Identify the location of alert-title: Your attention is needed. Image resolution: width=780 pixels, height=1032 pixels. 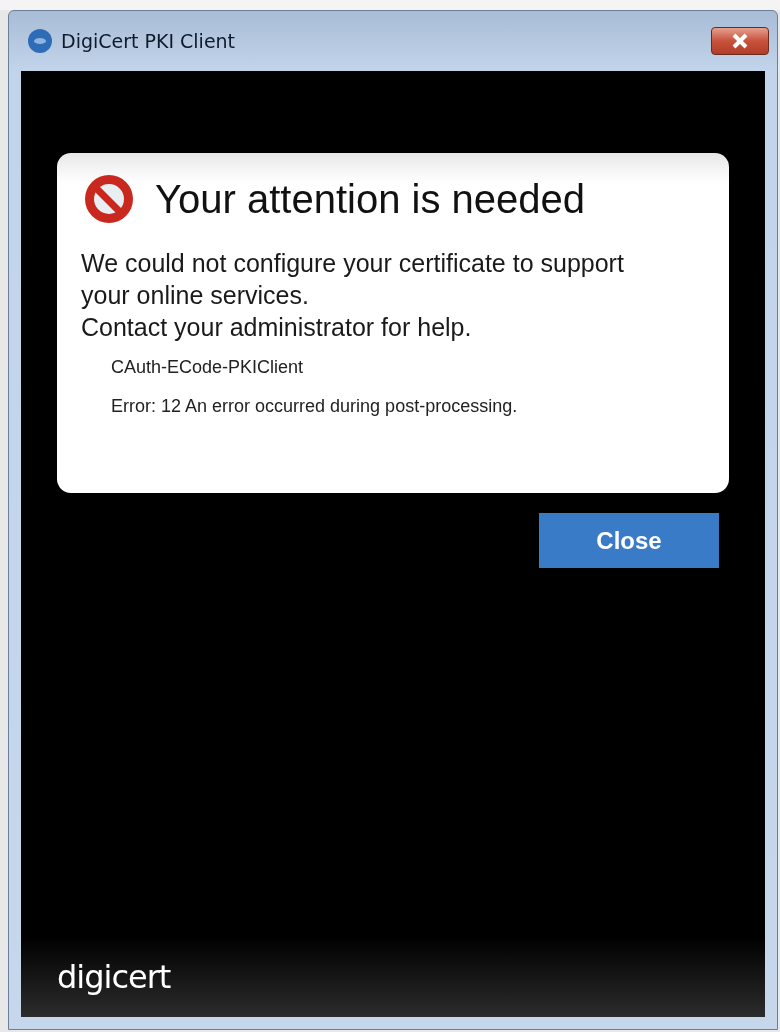
(370, 199).